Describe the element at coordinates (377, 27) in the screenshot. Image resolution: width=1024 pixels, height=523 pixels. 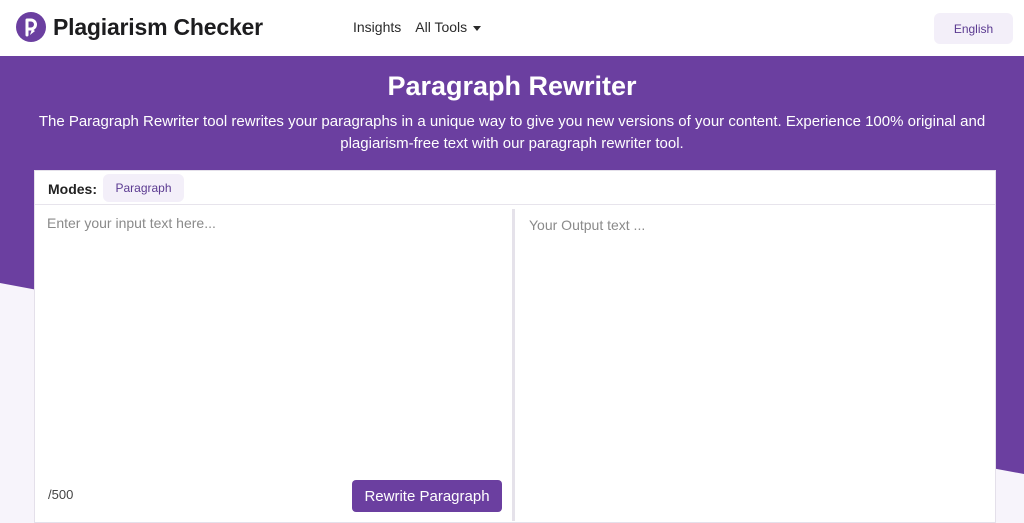
I see `nav-insights: Insights` at that location.